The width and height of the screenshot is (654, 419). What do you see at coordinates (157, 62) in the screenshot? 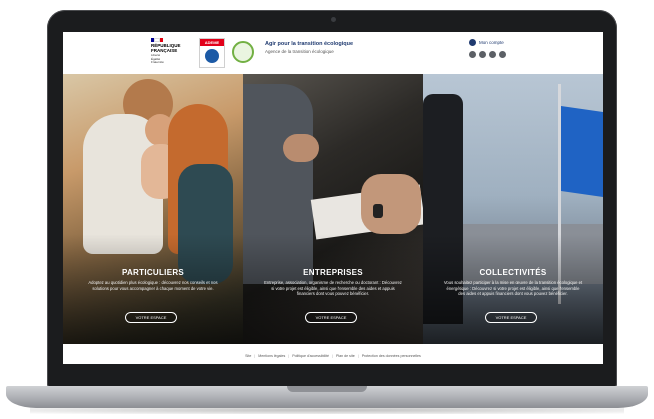
I see `motto-fraternite: Fraternité` at bounding box center [157, 62].